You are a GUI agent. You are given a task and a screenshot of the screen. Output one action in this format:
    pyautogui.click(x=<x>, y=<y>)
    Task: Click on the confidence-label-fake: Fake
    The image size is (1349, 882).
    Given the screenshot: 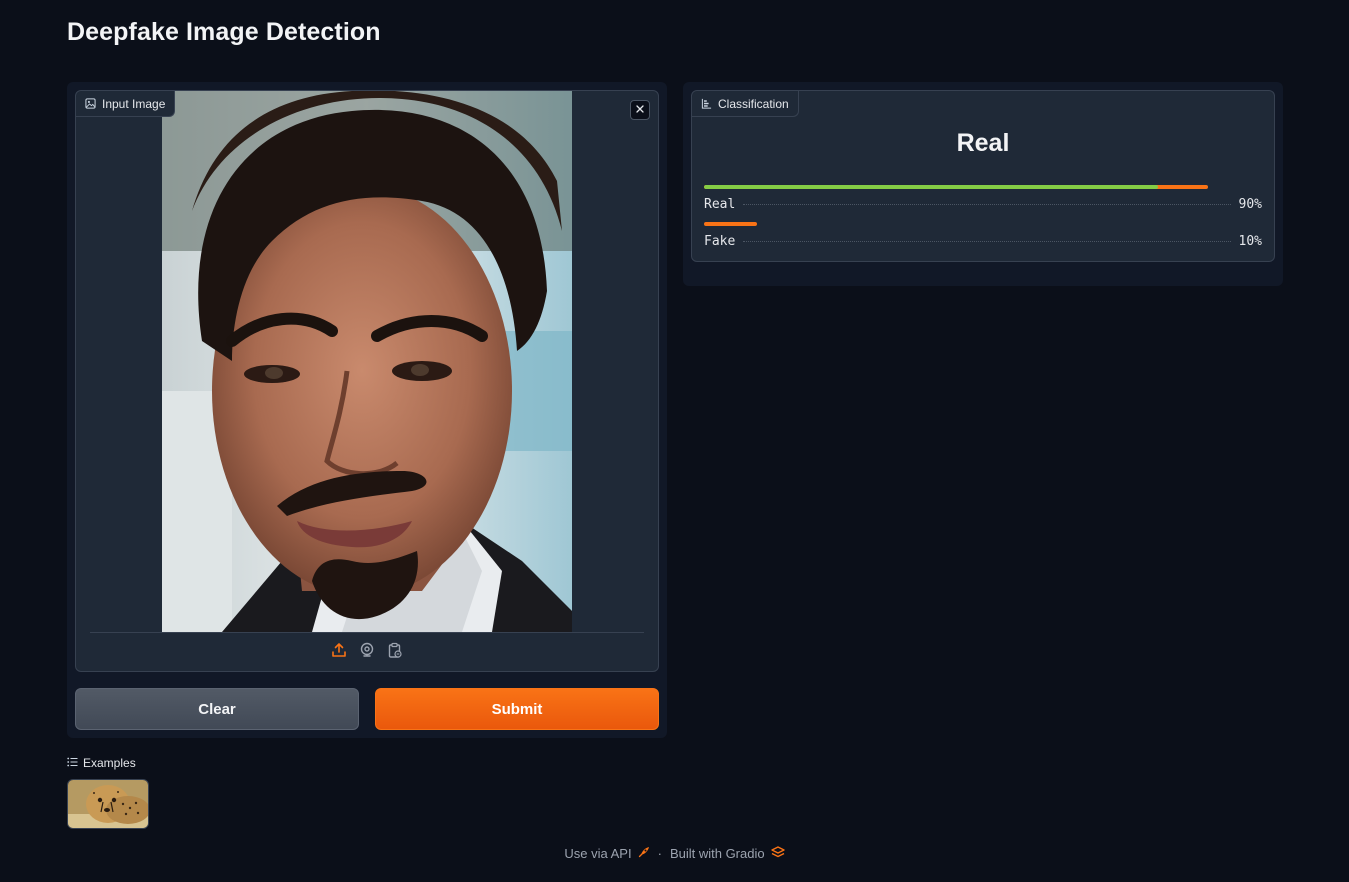 What is the action you would take?
    pyautogui.click(x=720, y=241)
    